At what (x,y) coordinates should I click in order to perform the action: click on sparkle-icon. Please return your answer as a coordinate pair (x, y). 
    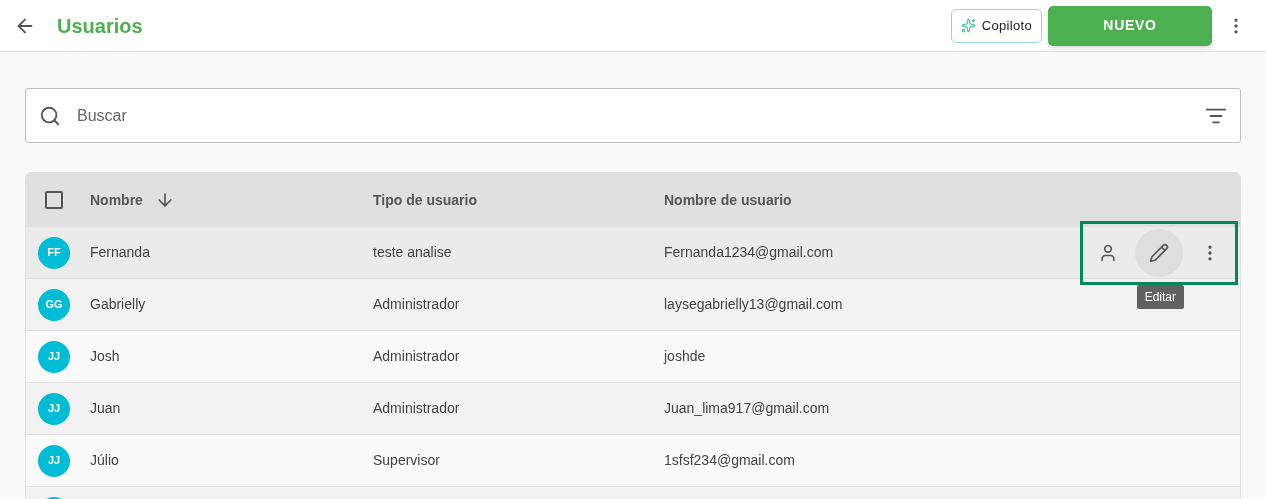
    Looking at the image, I should click on (968, 25).